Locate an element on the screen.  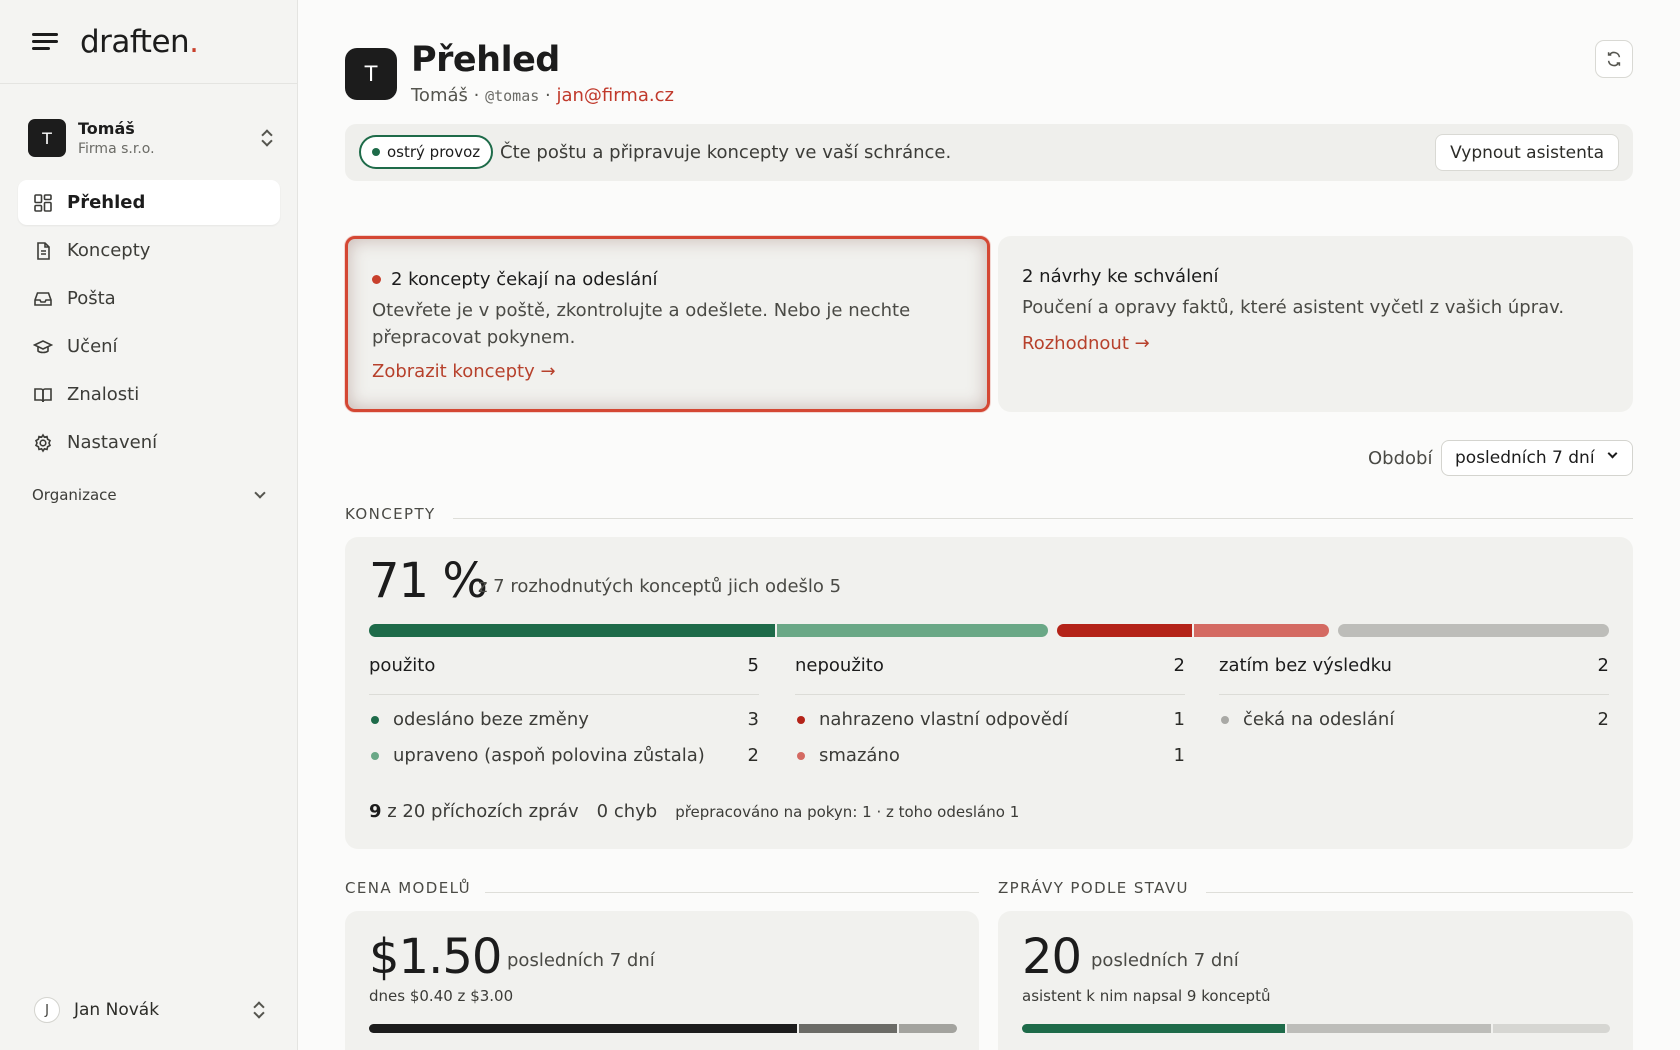
row-waiting: čeká na odeslání 2 is located at coordinates (1414, 719).